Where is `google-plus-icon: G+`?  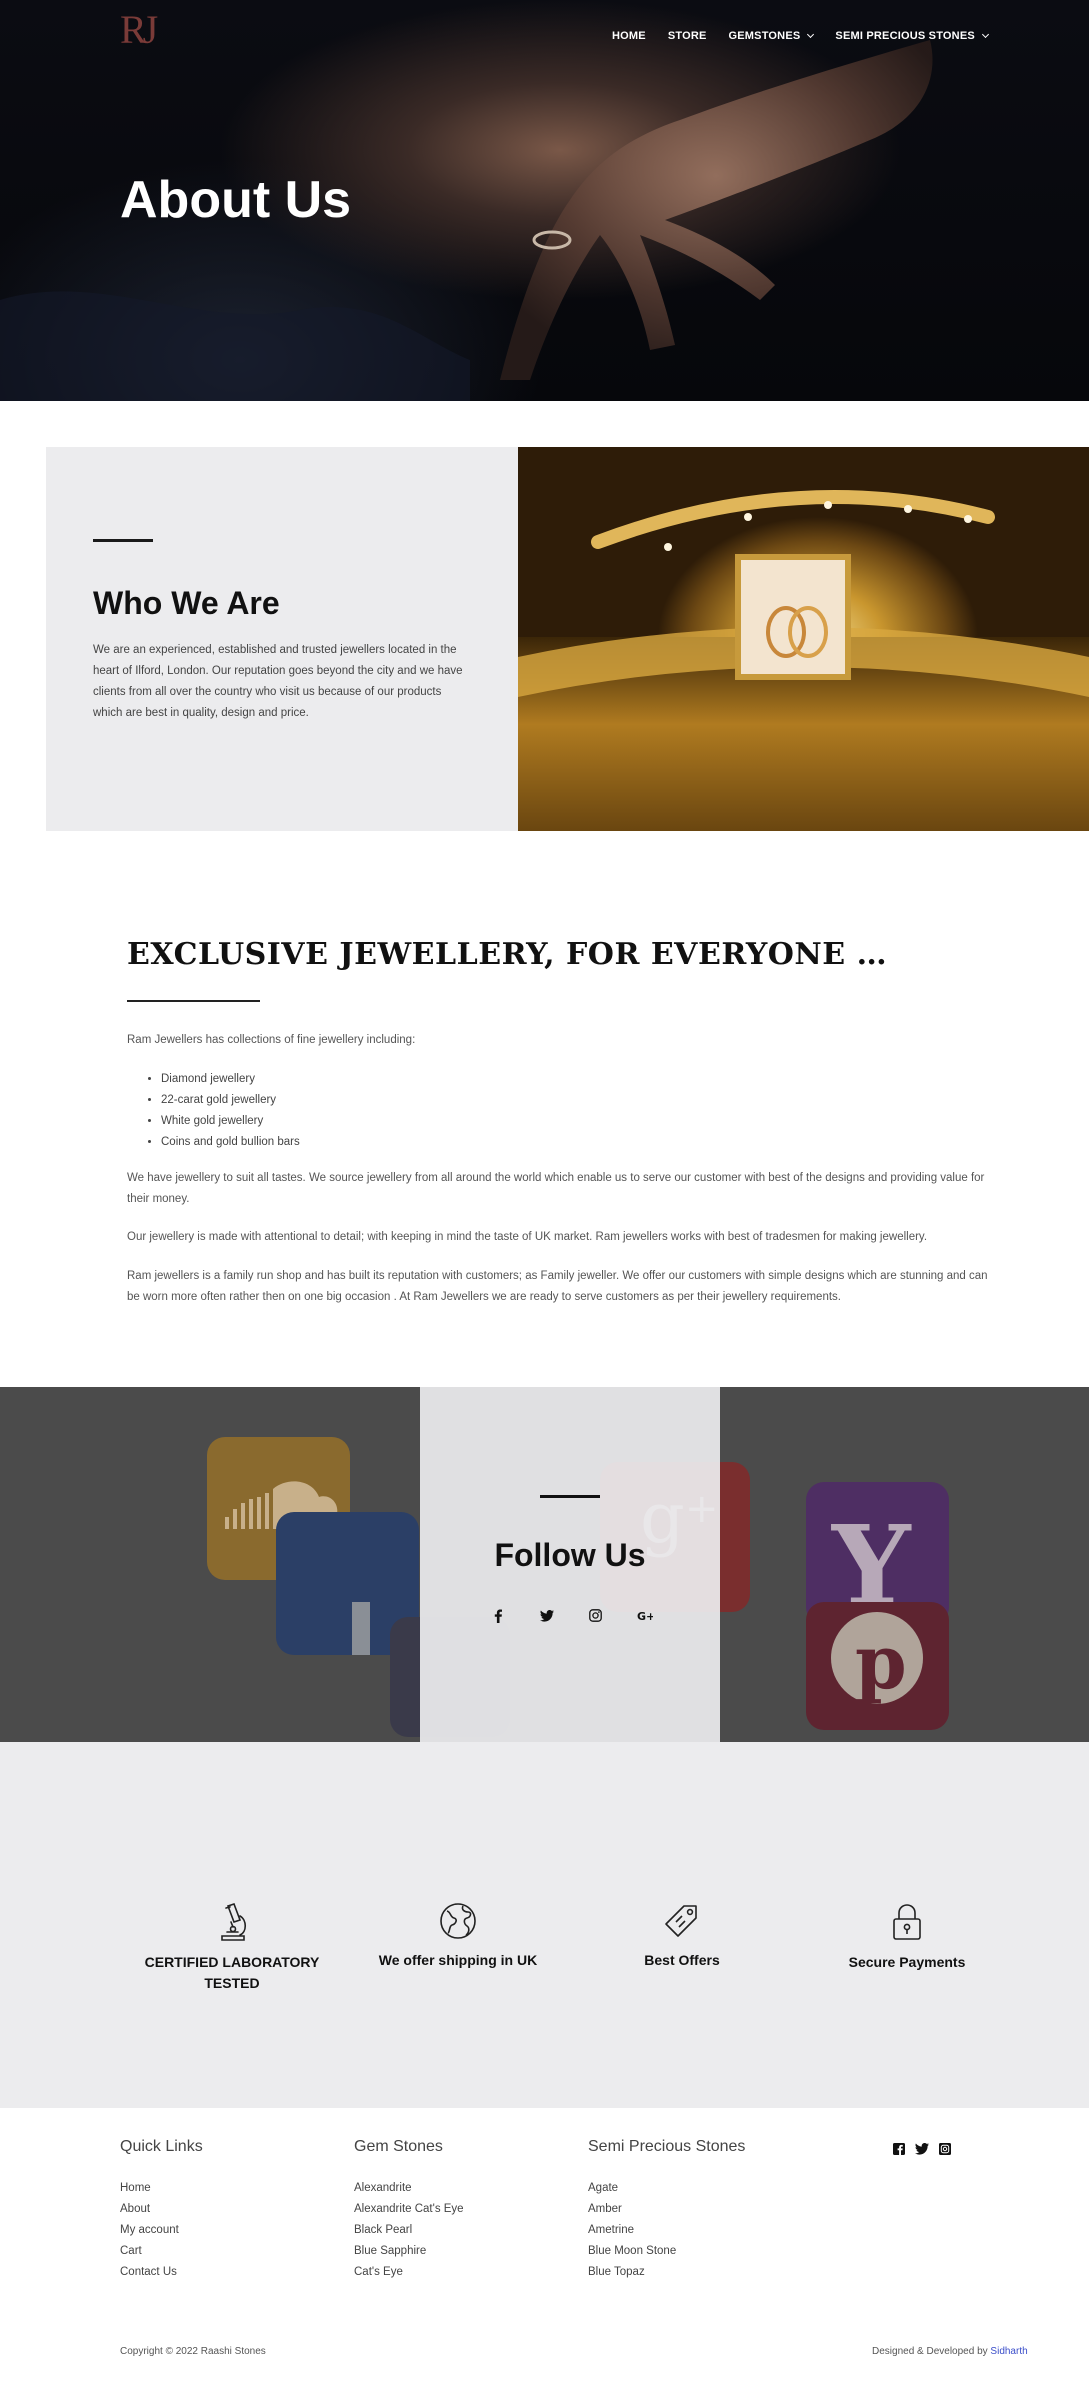
google-plus-icon: G+ is located at coordinates (644, 1615).